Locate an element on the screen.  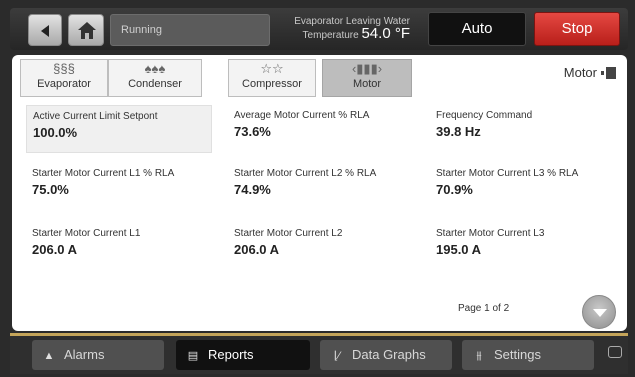
compressor-icon: ☆☆ is located at coordinates (272, 68).